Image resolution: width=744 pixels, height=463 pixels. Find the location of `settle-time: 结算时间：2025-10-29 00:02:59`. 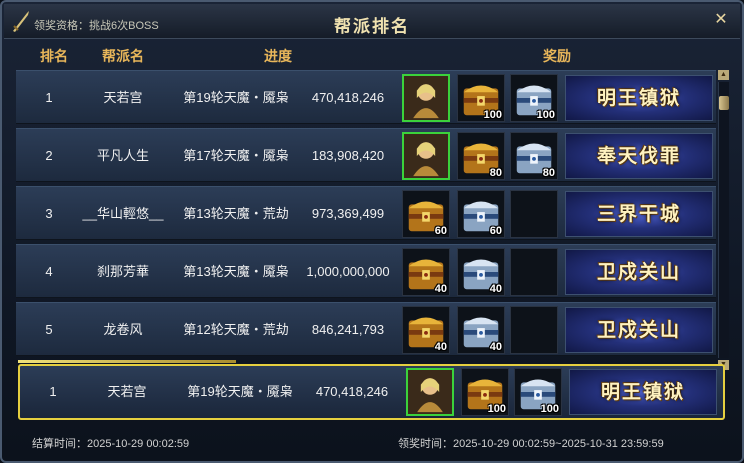

settle-time: 结算时间：2025-10-29 00:02:59 is located at coordinates (111, 444).